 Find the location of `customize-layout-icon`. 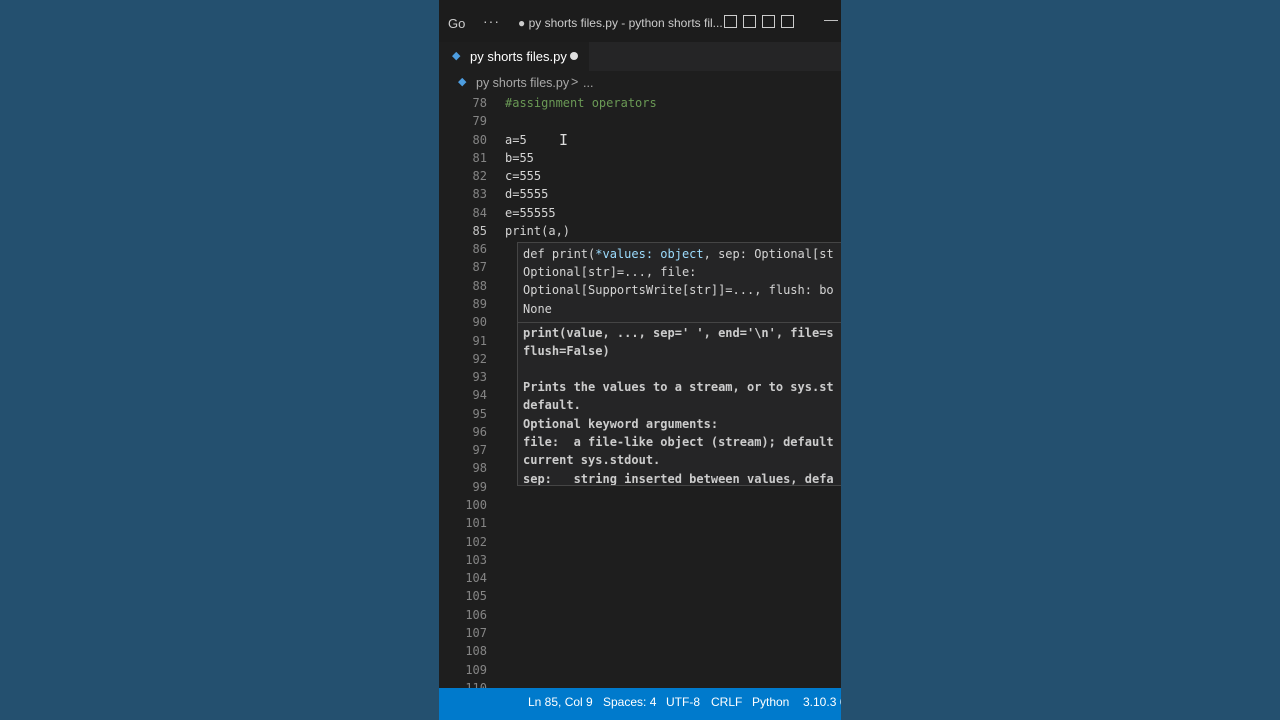

customize-layout-icon is located at coordinates (787, 21).